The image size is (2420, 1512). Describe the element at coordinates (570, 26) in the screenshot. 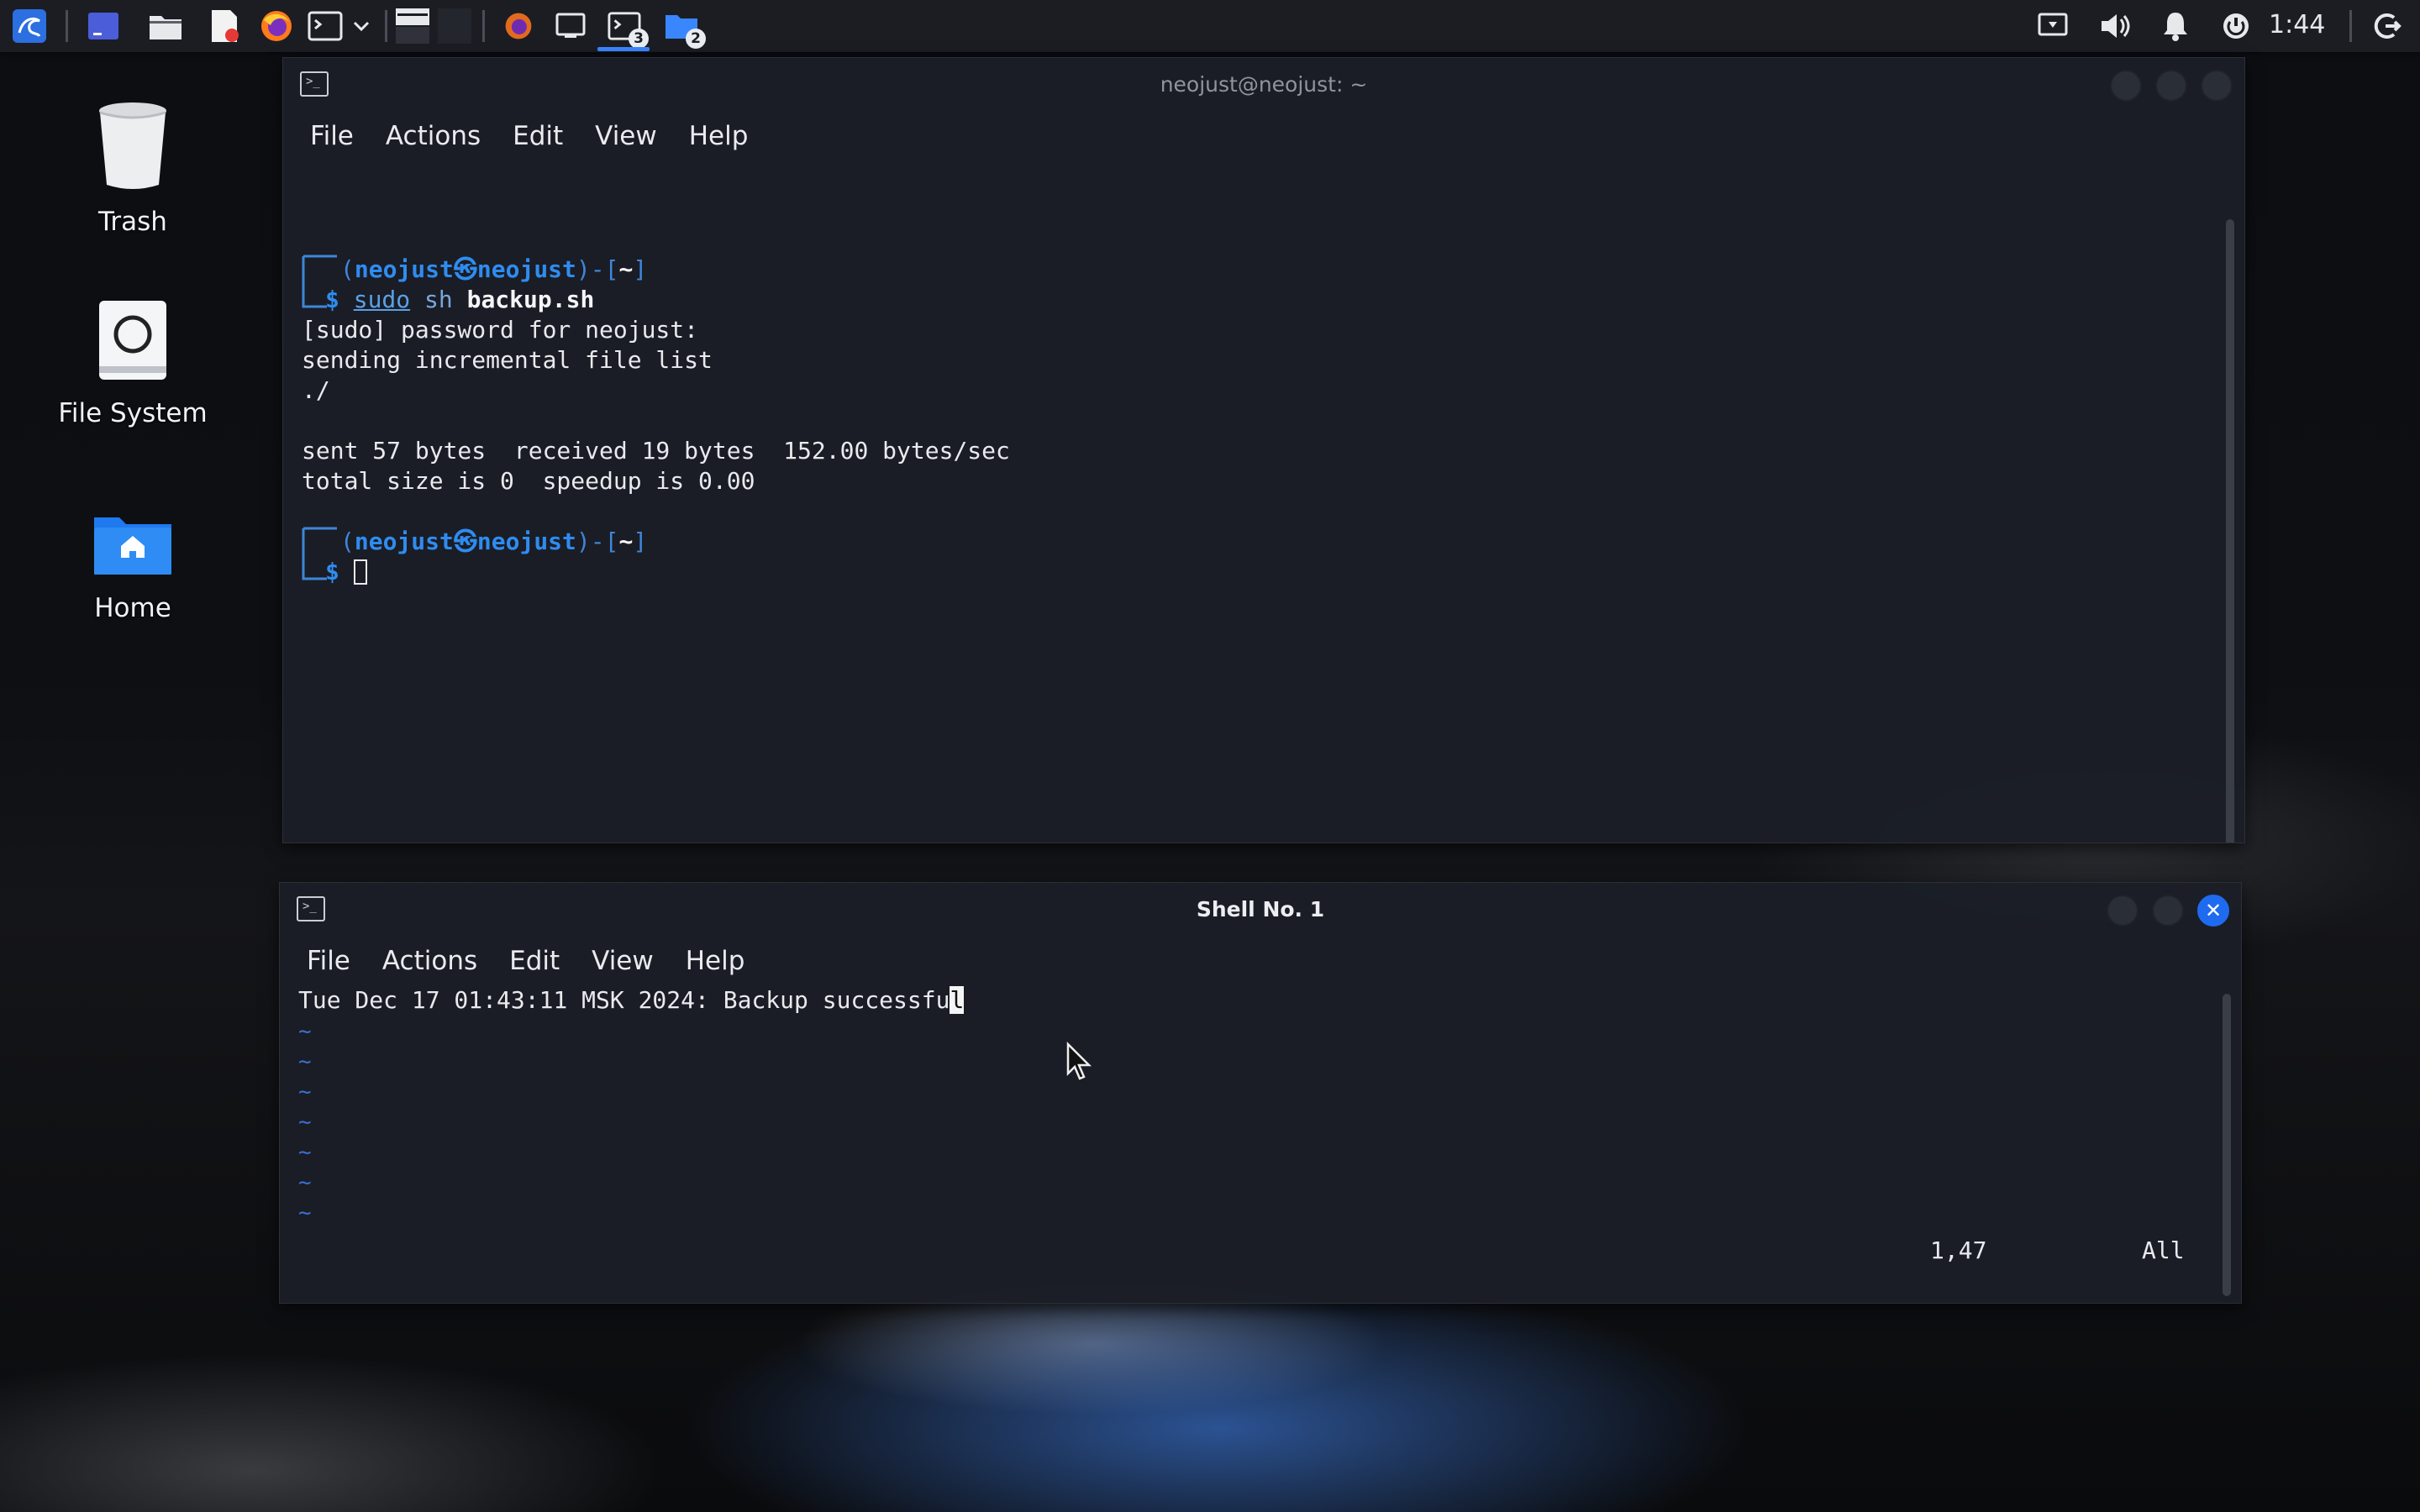

I see `window-task-icon` at that location.